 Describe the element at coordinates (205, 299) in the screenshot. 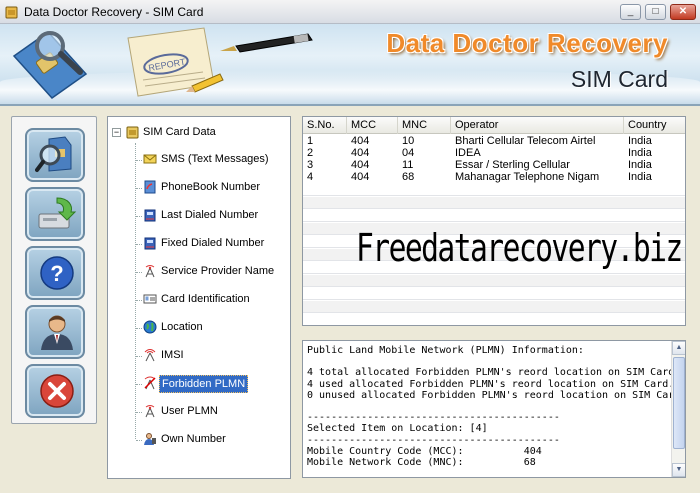

I see `tree-item-label: Card Identification` at that location.